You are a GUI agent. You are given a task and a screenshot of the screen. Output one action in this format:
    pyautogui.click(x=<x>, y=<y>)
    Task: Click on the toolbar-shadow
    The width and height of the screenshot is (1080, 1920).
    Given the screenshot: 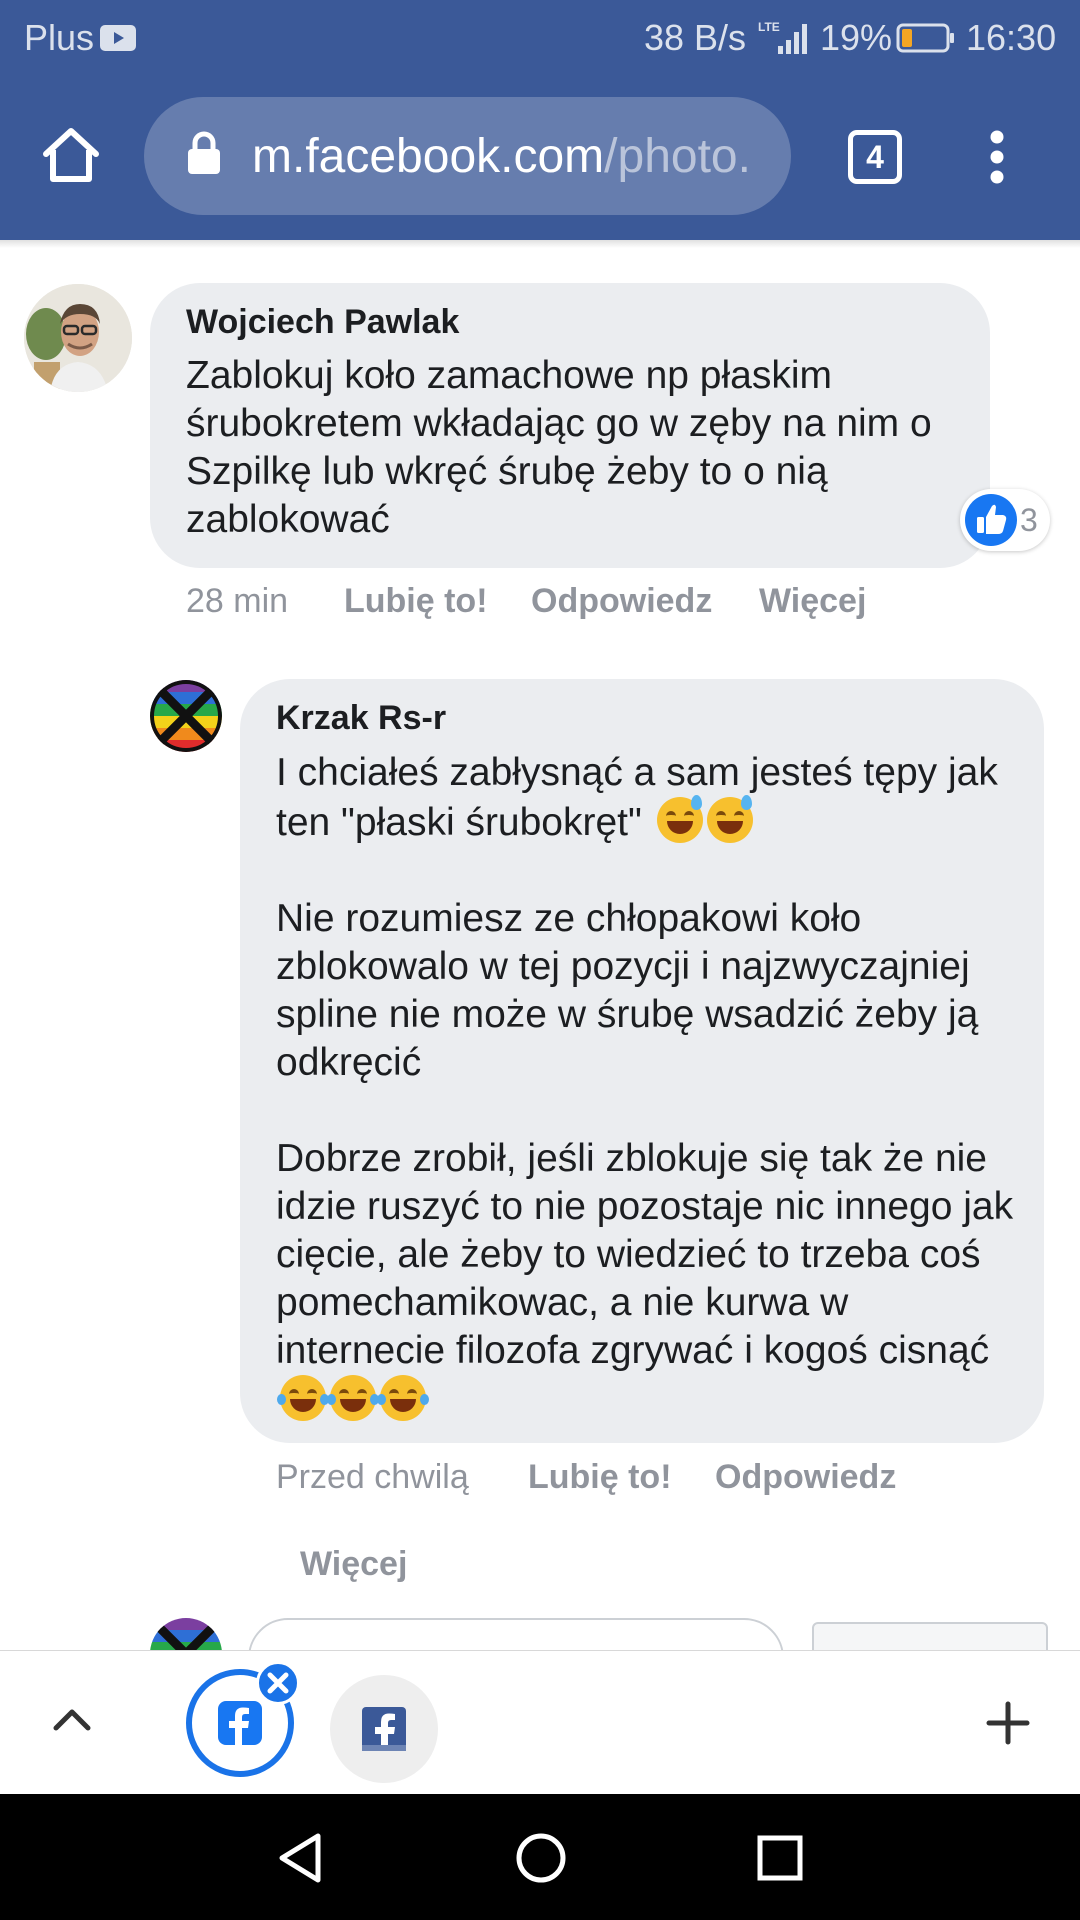 What is the action you would take?
    pyautogui.click(x=540, y=244)
    